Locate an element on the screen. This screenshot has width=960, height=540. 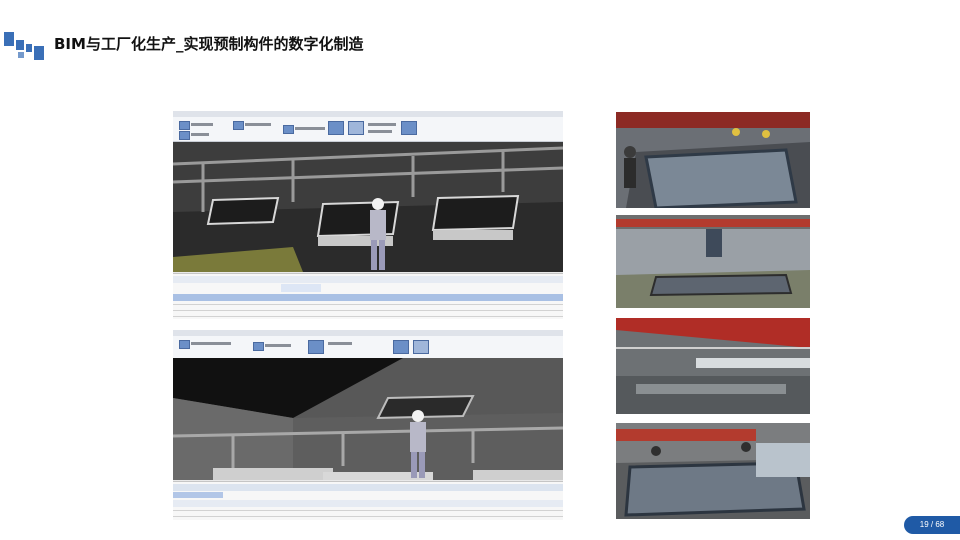
factory-photo-workers-mold is located at coordinates (713, 471).